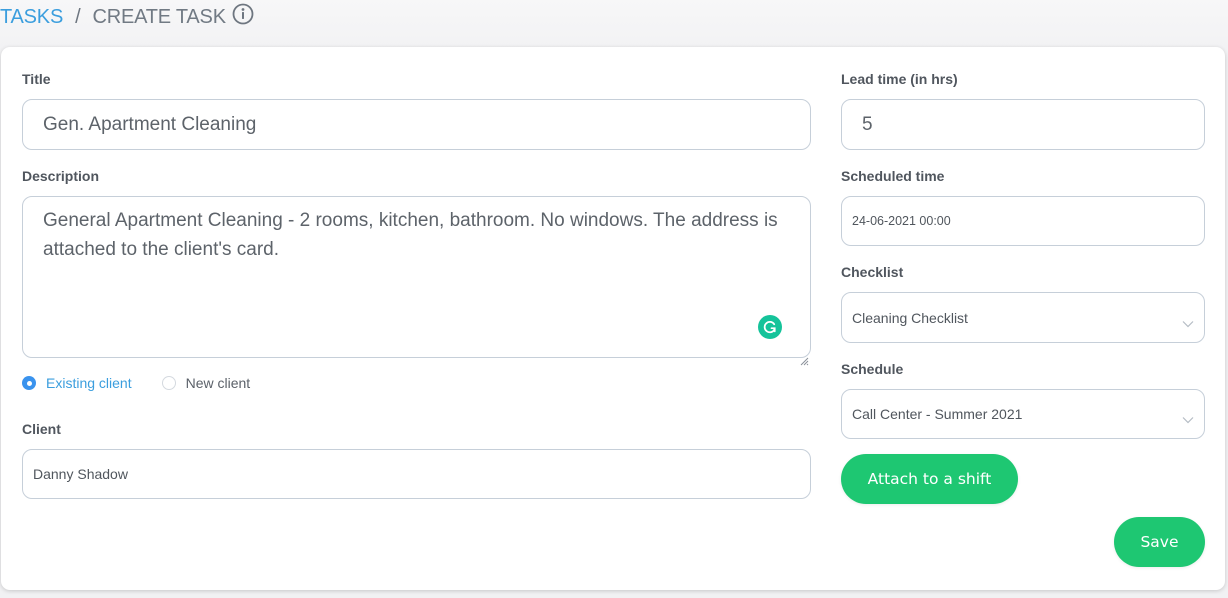 This screenshot has height=598, width=1228. I want to click on breadcrumb-tasks-link: TASKS, so click(31, 17).